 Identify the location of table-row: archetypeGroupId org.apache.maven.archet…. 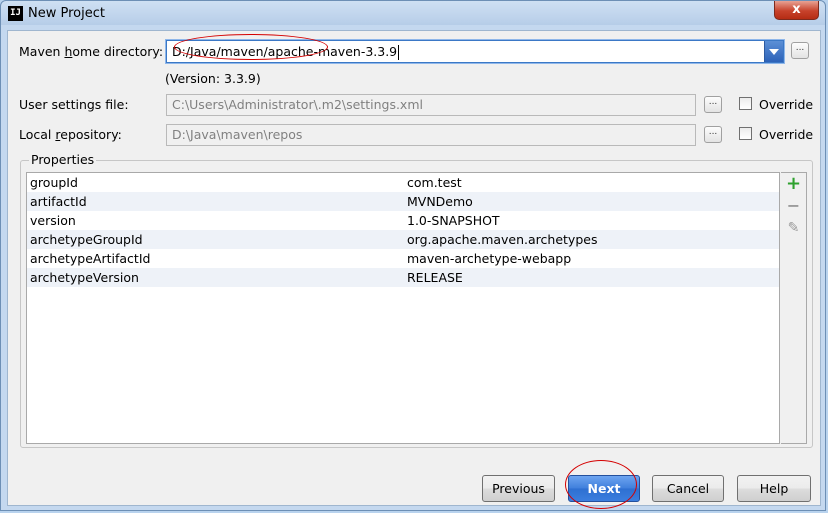
(403, 239).